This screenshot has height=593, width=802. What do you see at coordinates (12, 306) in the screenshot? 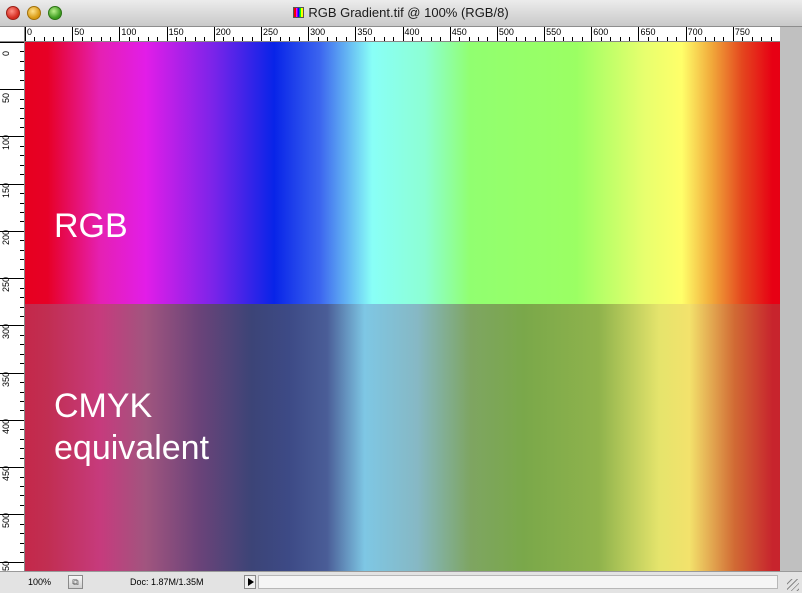
I see `vertical-ruler: 0 50 100 150 200 250 300 350 400 450 500 550` at bounding box center [12, 306].